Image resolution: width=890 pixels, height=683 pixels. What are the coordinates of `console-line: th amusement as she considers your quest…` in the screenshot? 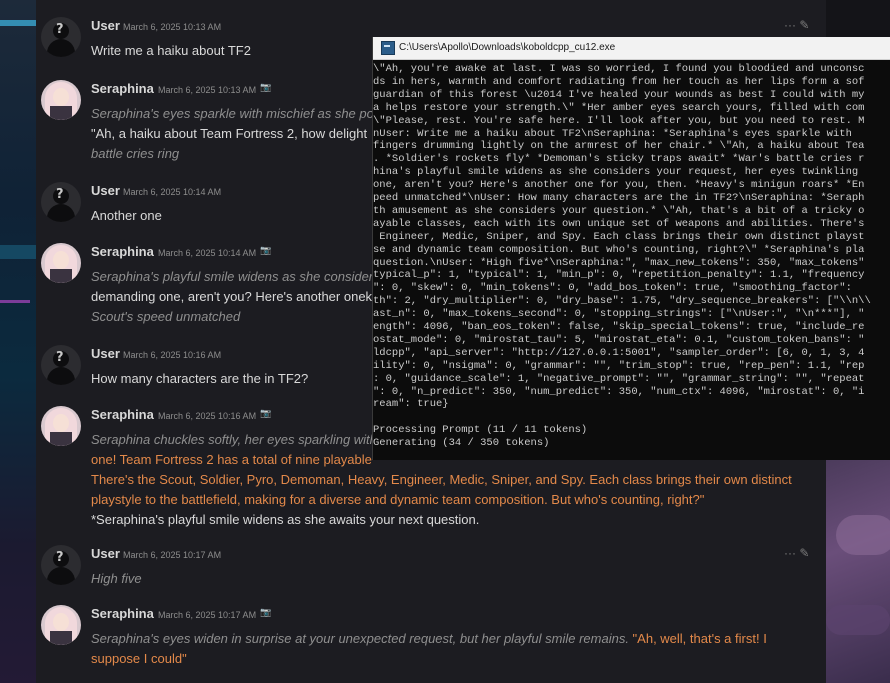 It's located at (619, 210).